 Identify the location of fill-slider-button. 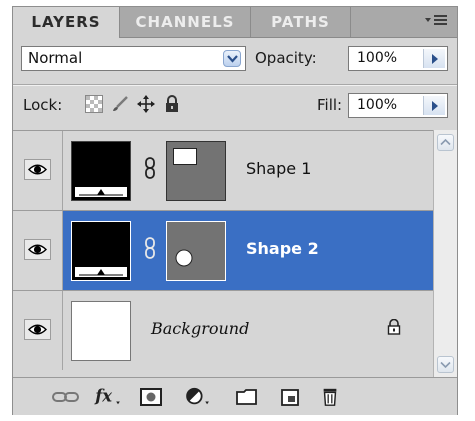
(434, 105).